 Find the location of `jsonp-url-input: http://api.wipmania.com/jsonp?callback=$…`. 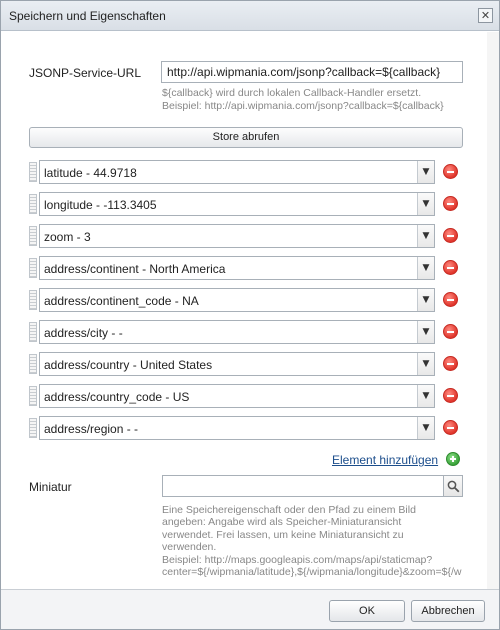

jsonp-url-input: http://api.wipmania.com/jsonp?callback=$… is located at coordinates (312, 72).